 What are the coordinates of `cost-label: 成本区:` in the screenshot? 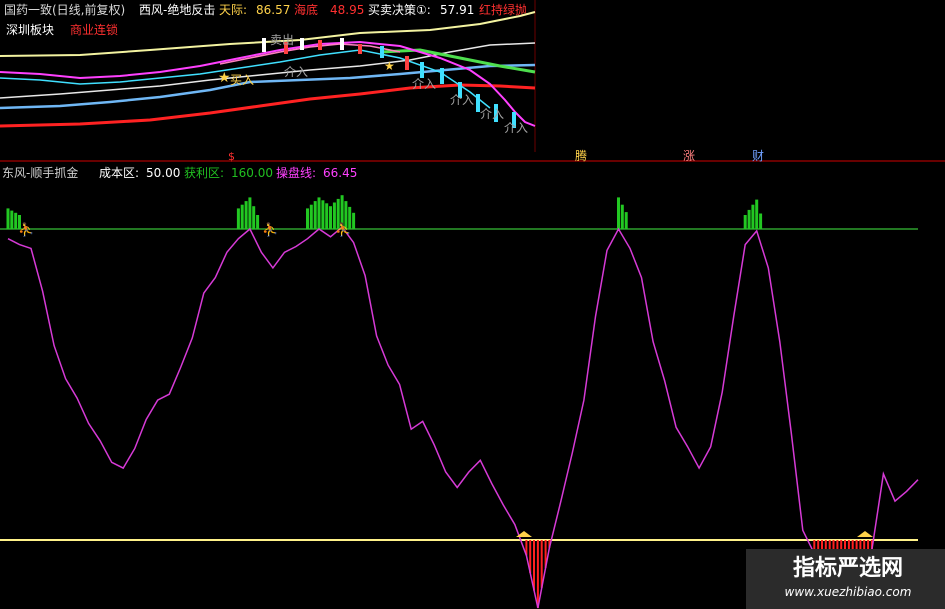 It's located at (119, 173).